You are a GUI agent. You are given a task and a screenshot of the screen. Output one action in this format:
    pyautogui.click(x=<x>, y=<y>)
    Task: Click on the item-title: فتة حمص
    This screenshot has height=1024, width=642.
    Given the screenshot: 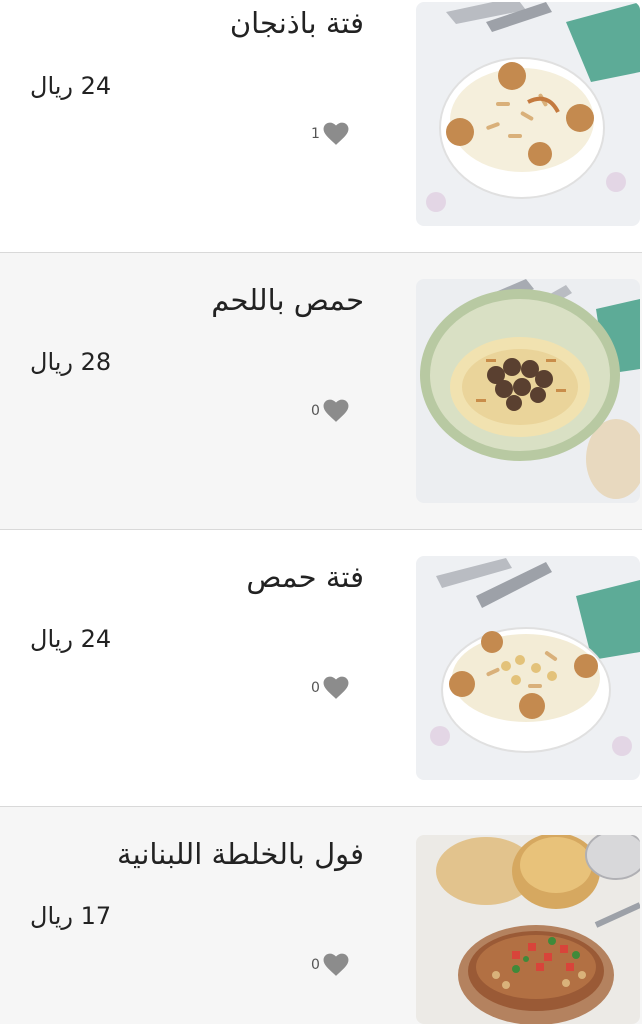 What is the action you would take?
    pyautogui.click(x=305, y=577)
    